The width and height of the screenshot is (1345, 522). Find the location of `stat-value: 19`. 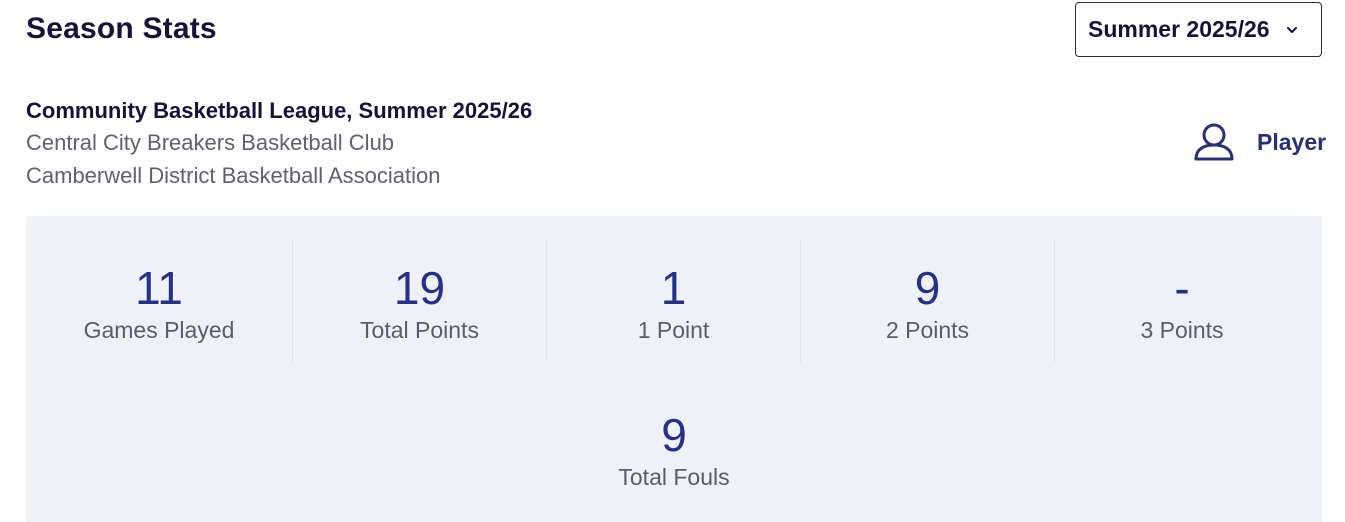

stat-value: 19 is located at coordinates (419, 288).